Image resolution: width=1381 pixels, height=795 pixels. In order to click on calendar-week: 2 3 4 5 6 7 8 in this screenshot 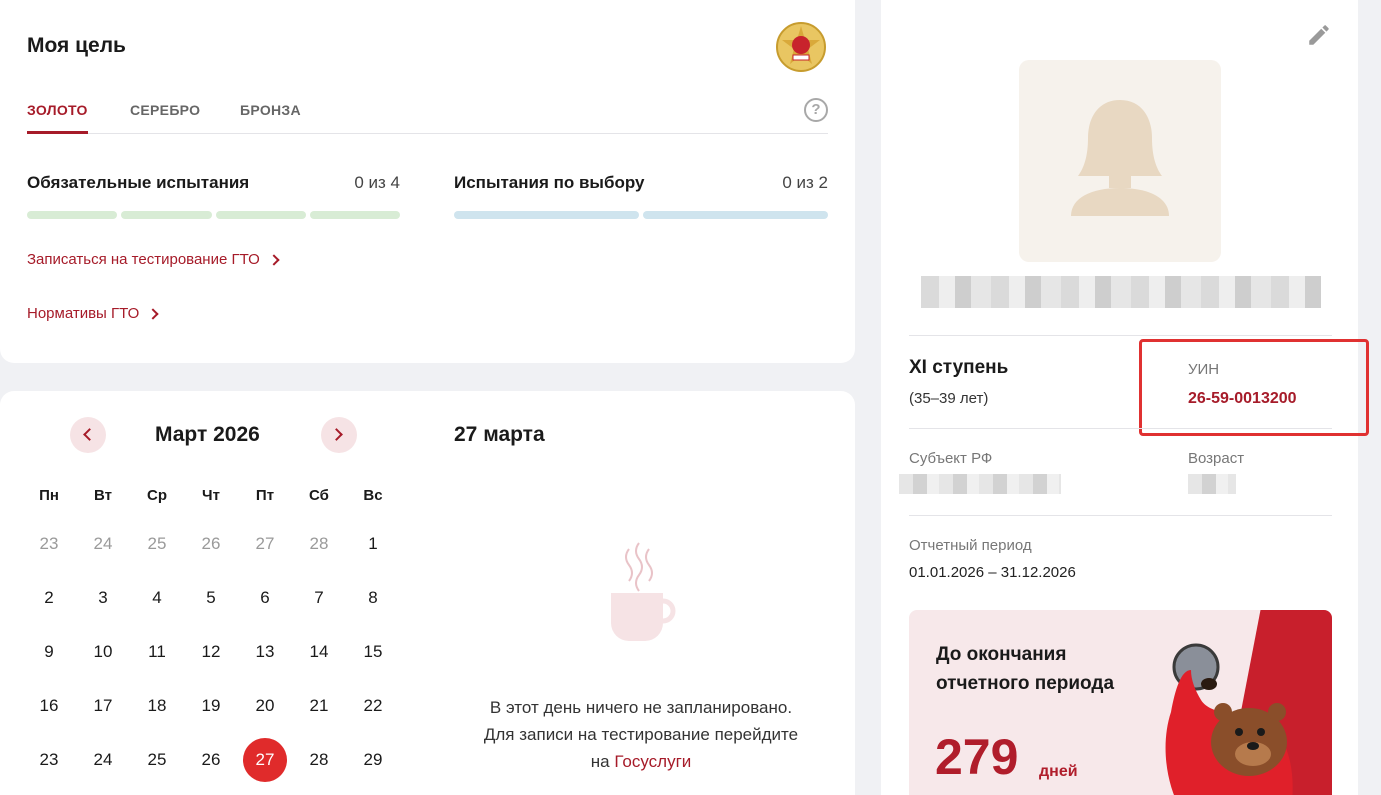, I will do `click(211, 598)`.